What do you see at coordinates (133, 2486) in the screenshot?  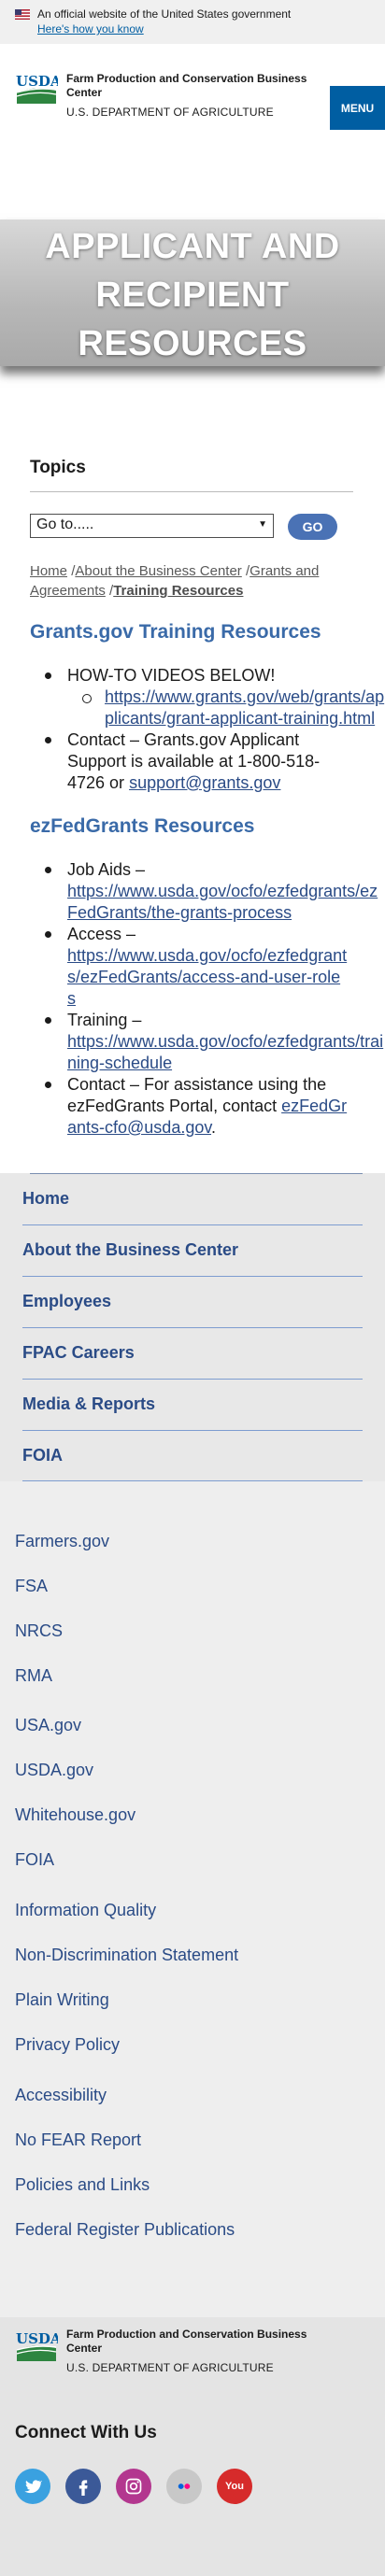 I see `instagram-icon` at bounding box center [133, 2486].